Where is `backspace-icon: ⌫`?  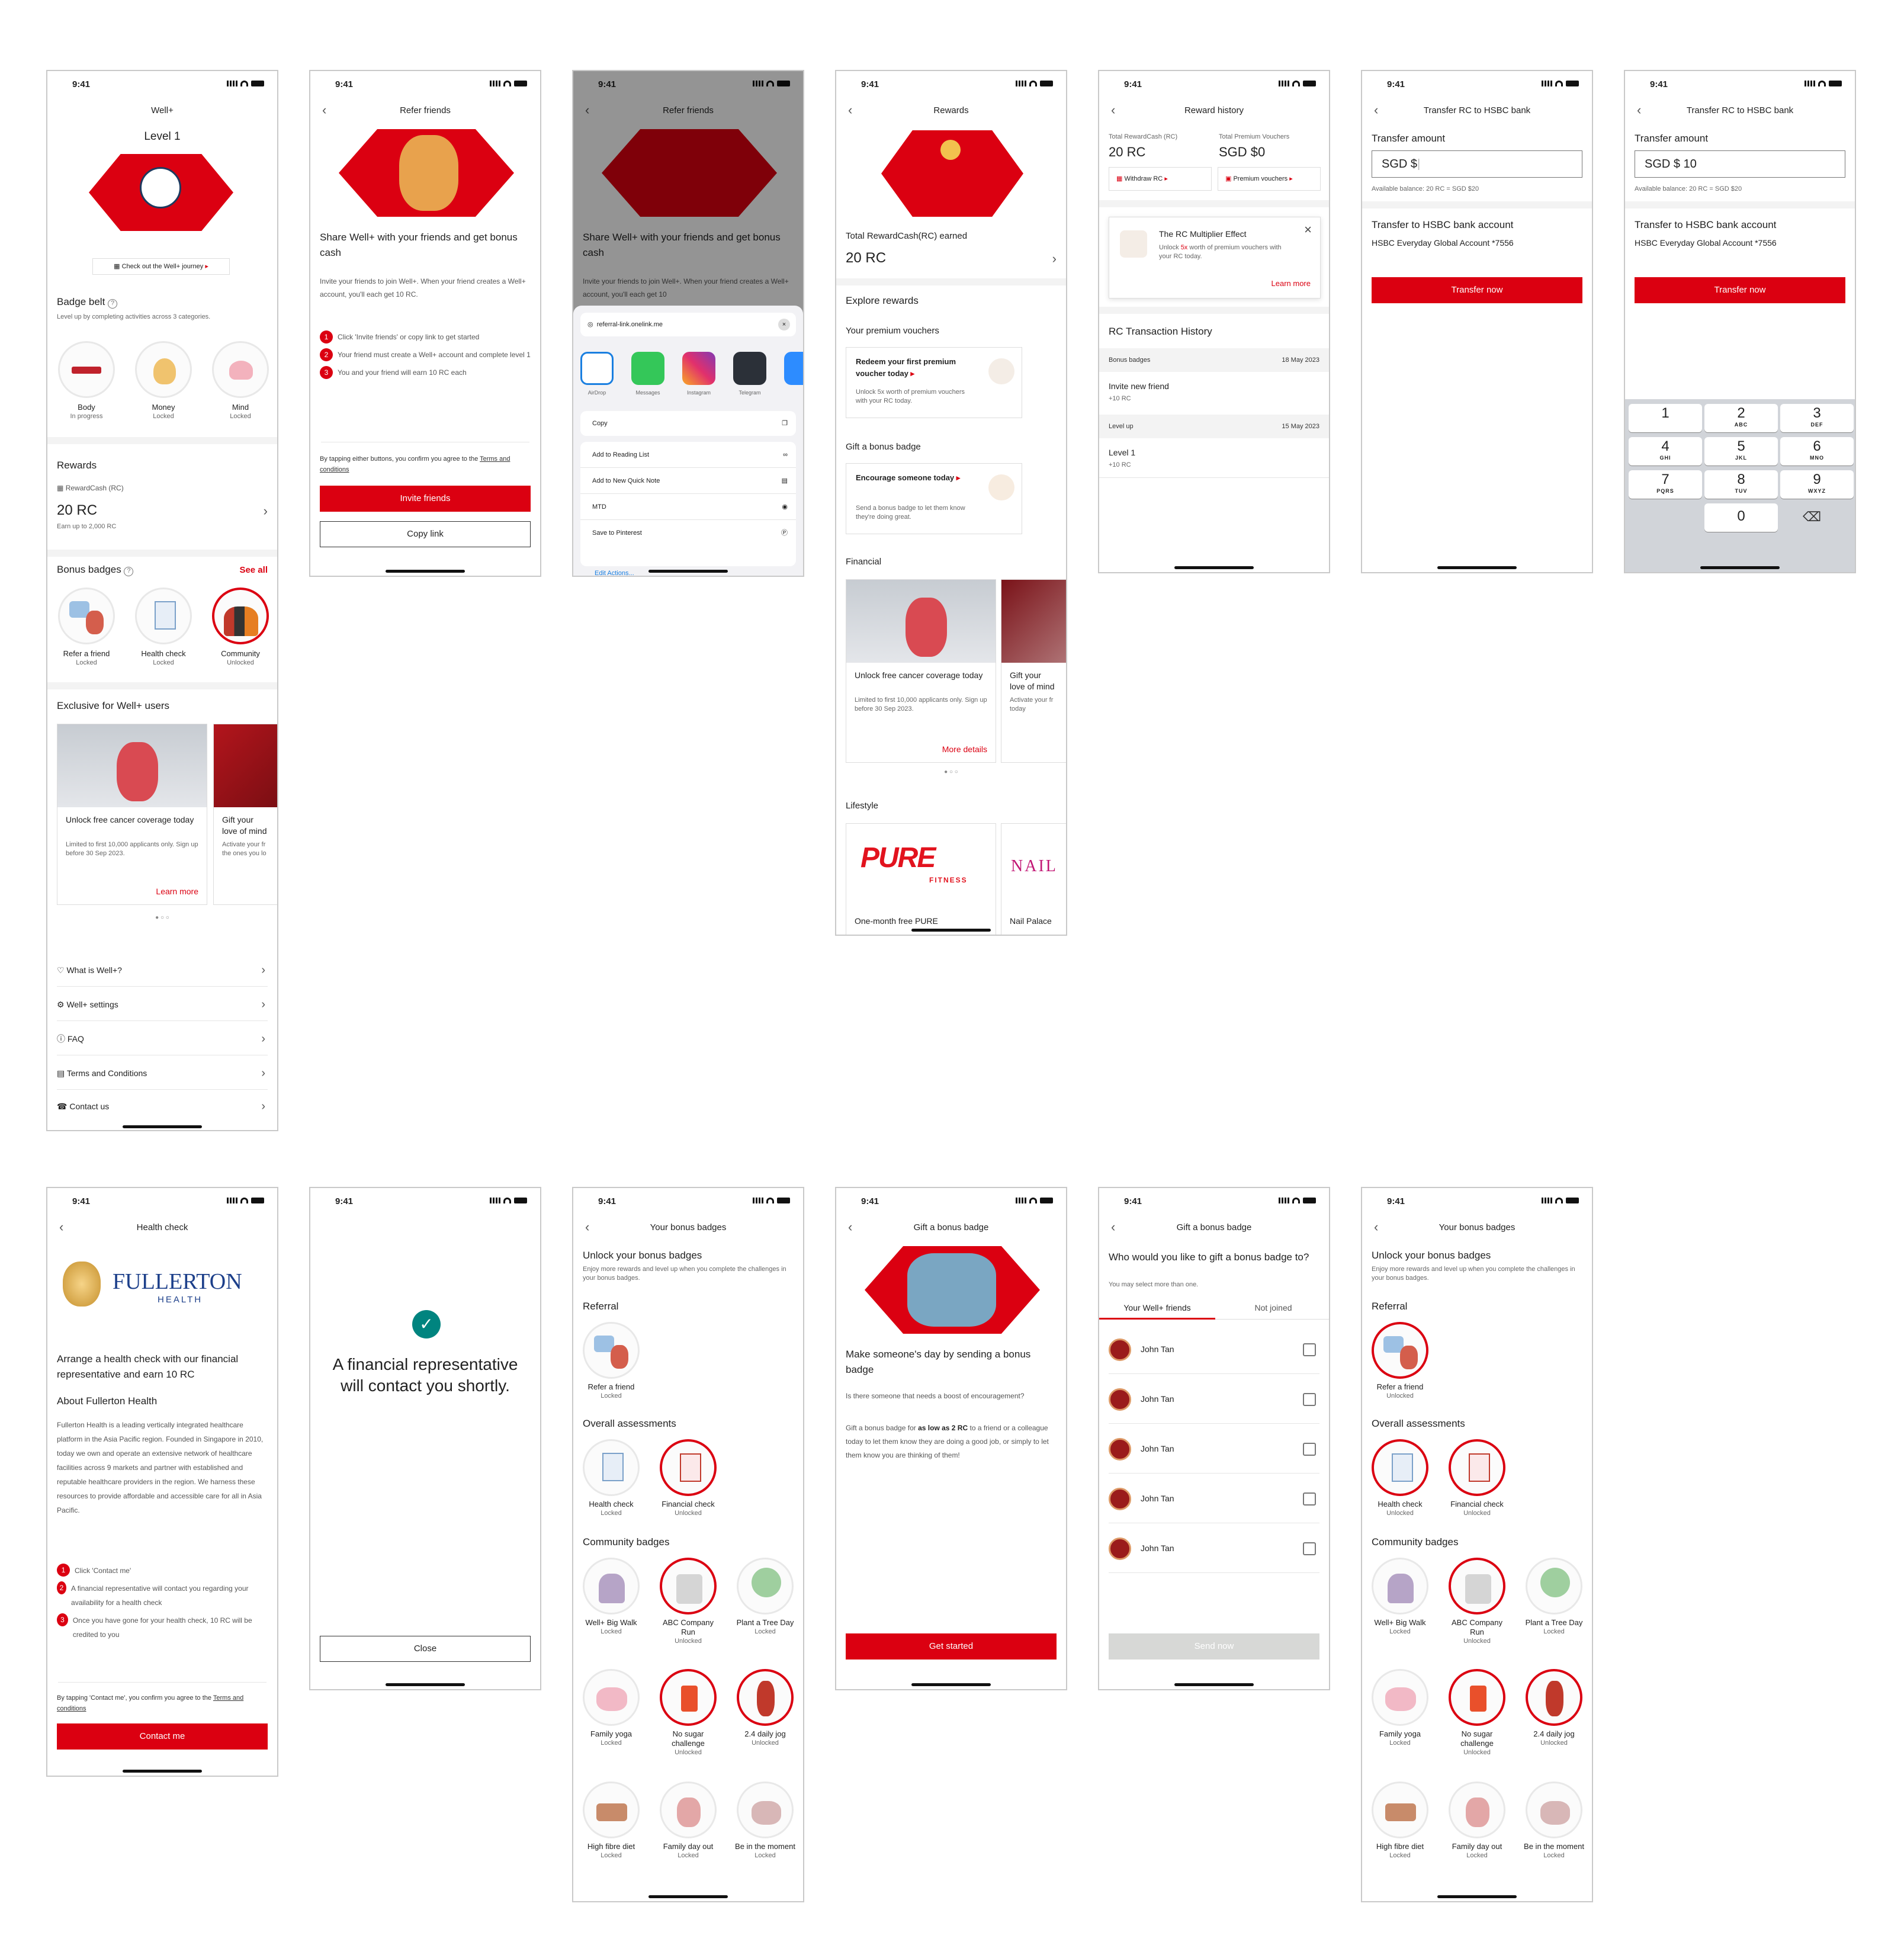
backspace-icon: ⌫ is located at coordinates (1812, 517).